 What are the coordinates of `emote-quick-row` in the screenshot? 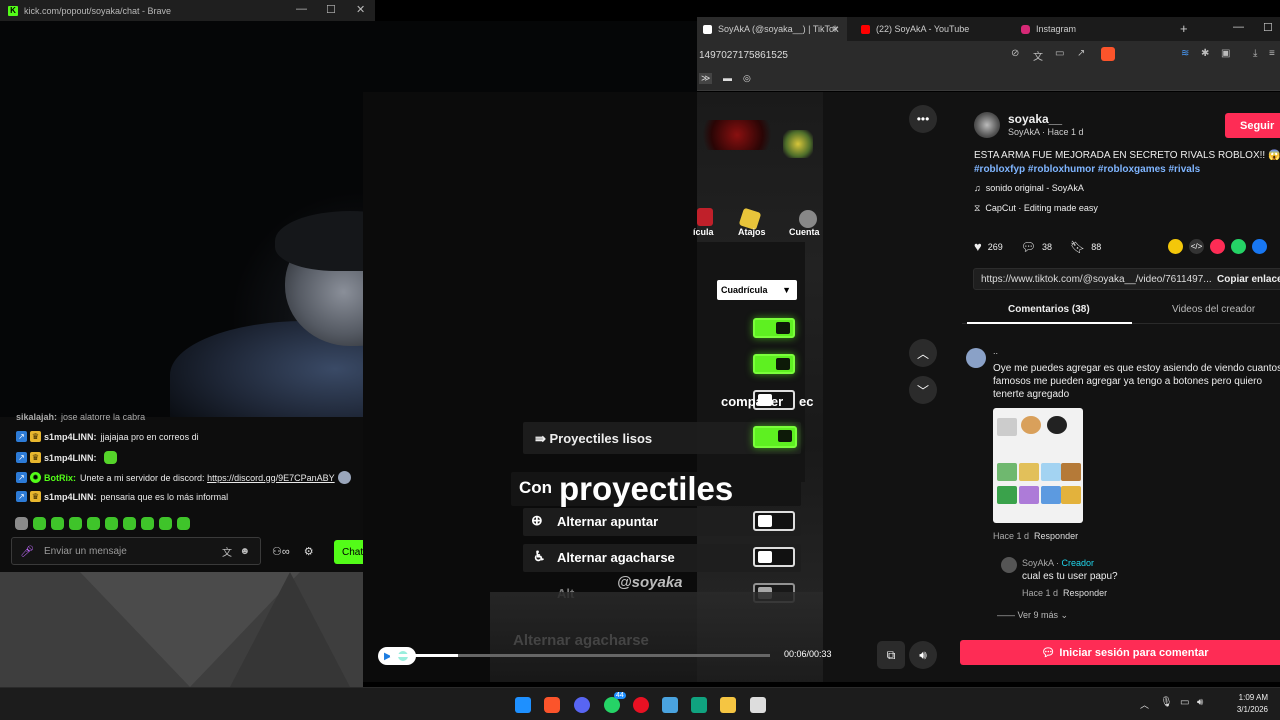 It's located at (102, 523).